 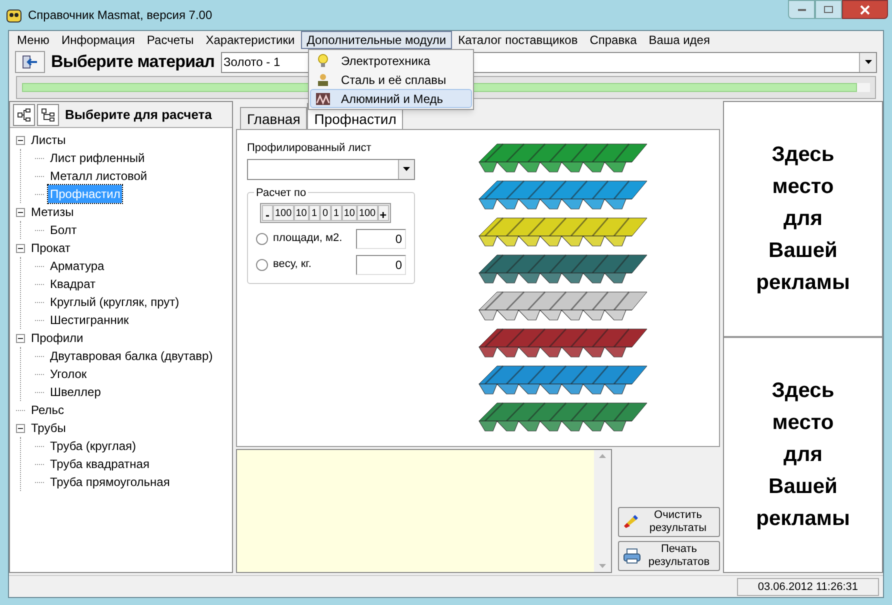 What do you see at coordinates (323, 80) in the screenshot?
I see `worker-icon` at bounding box center [323, 80].